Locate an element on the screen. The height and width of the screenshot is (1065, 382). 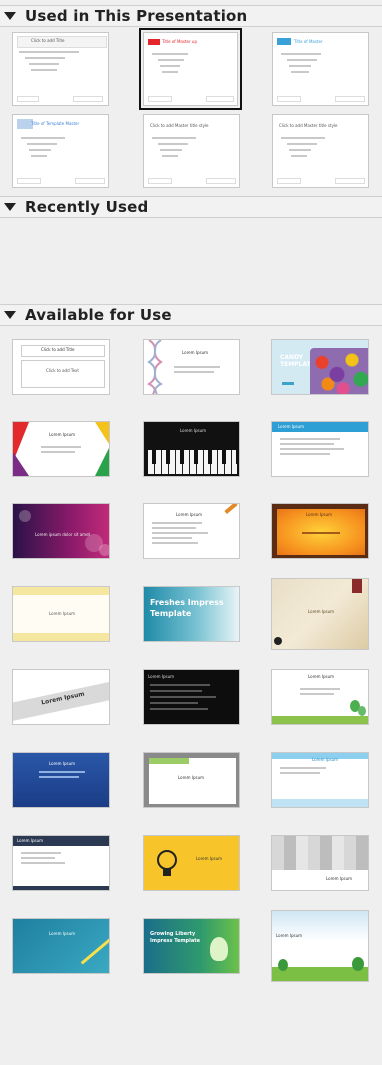
thumb-title: Title of Master up is located at coordinates (179, 41).